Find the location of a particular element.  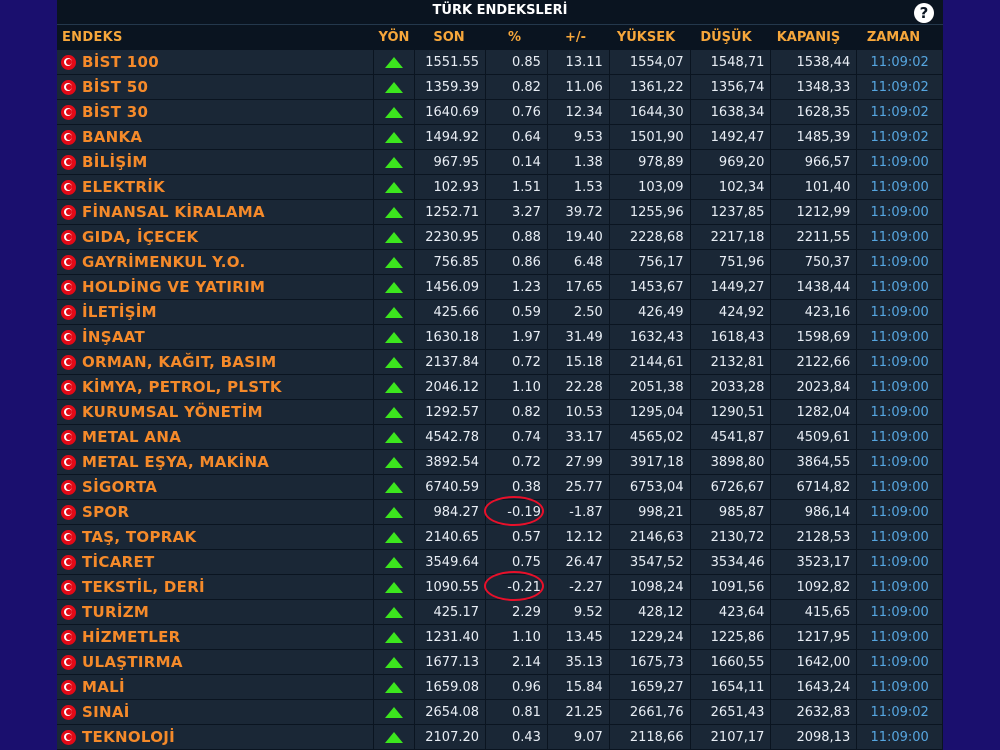

index-name: SPOR is located at coordinates (105, 512).